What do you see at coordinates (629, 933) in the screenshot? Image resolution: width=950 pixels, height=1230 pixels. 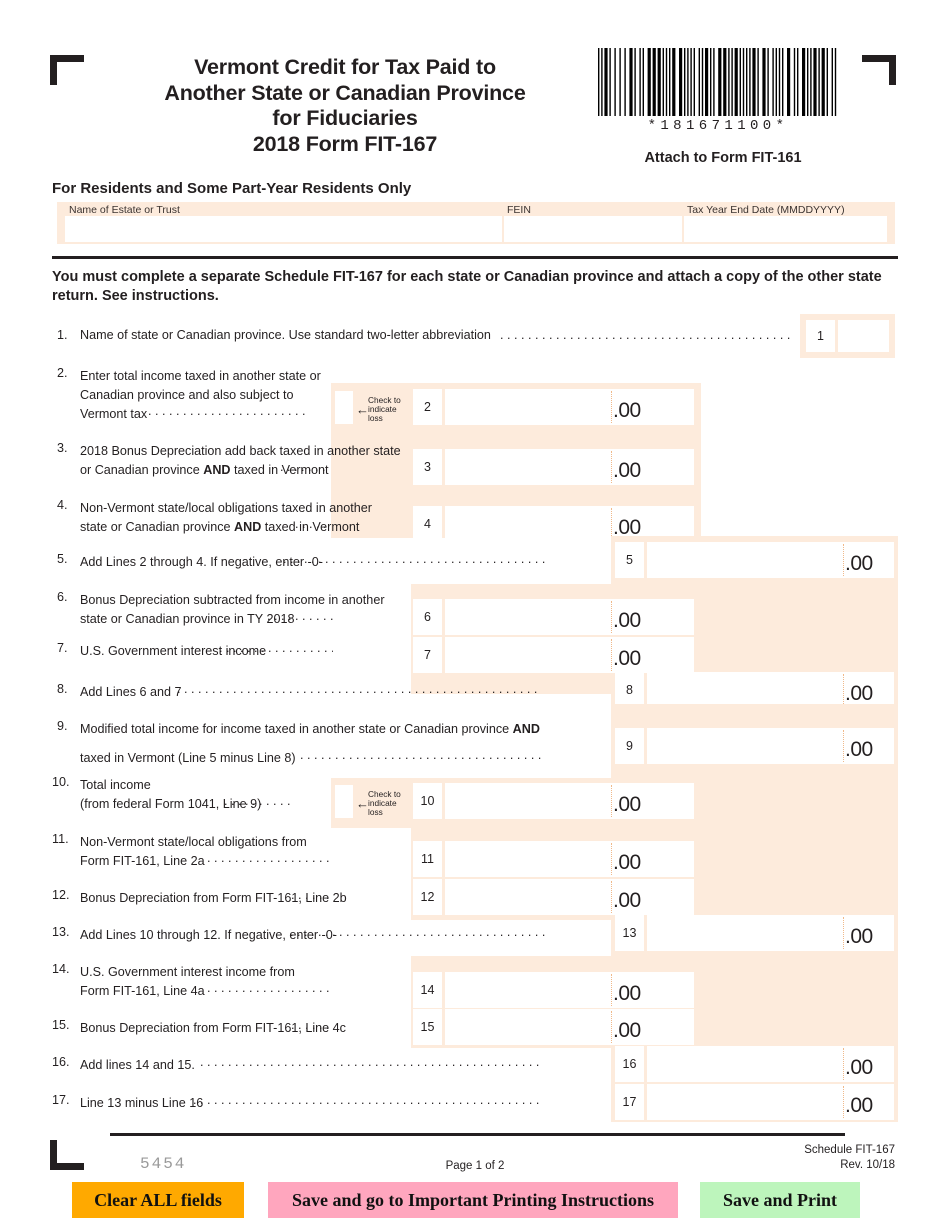 I see `line-13-box-number: 13` at bounding box center [629, 933].